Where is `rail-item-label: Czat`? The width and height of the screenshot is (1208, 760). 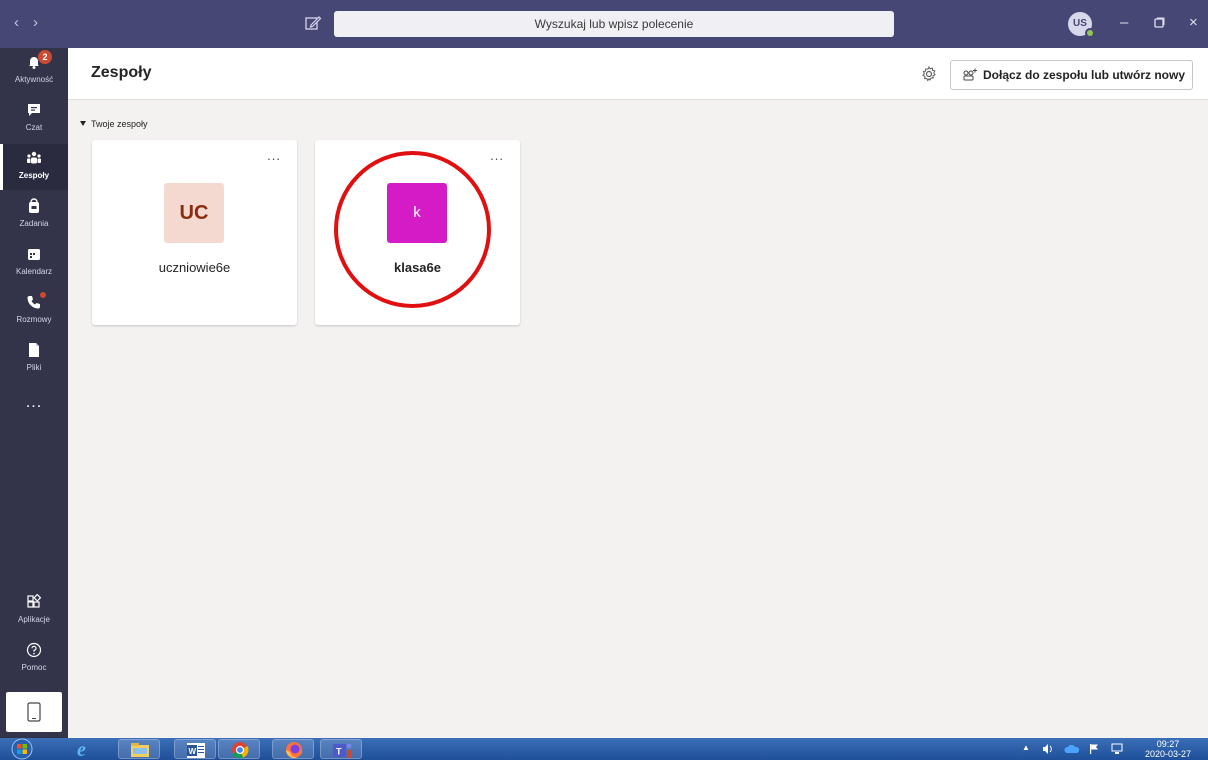
rail-item-label: Czat is located at coordinates (34, 127).